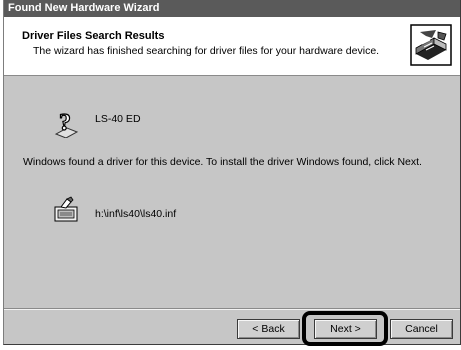  Describe the element at coordinates (66, 209) in the screenshot. I see `driver-file-icon` at that location.